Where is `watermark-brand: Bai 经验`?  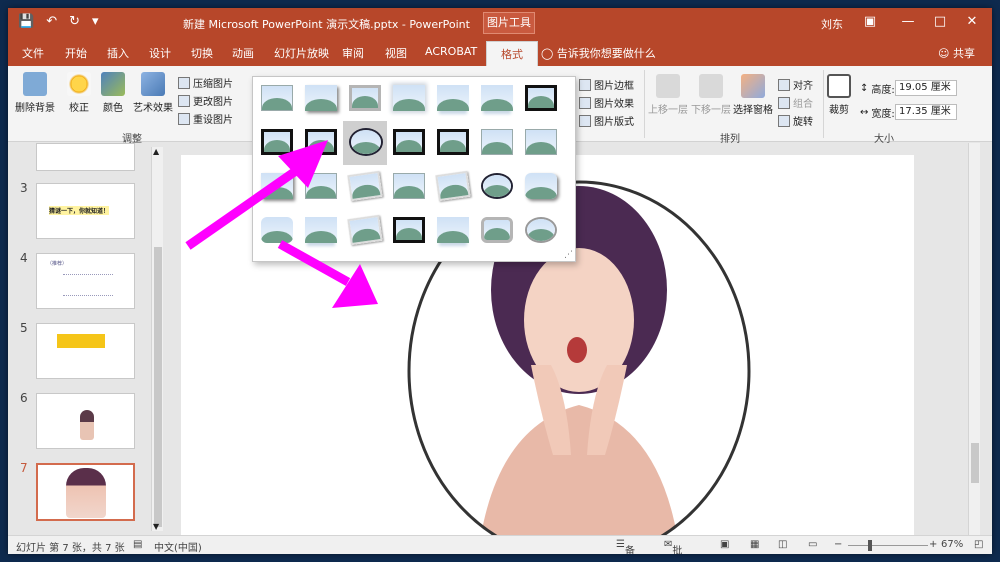
watermark-brand: Bai 经验 is located at coordinates (822, 470).